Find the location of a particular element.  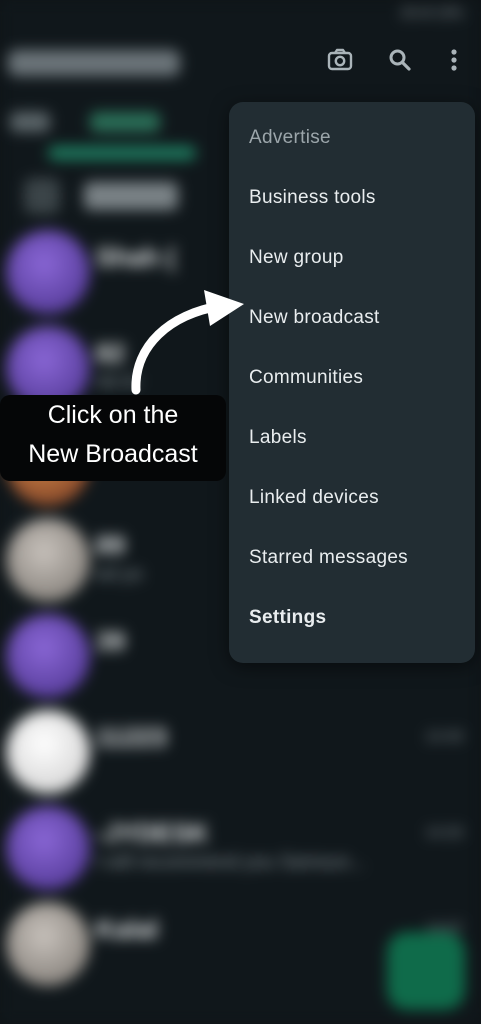

menu-item-linked-devices: Linked devices is located at coordinates (314, 498).